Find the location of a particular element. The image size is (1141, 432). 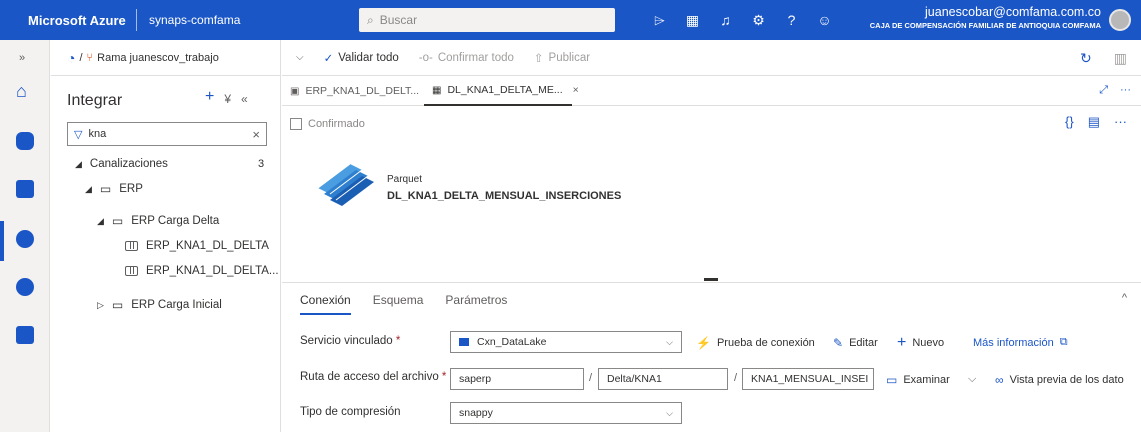

explorer-title: Integrar is located at coordinates (95, 100).